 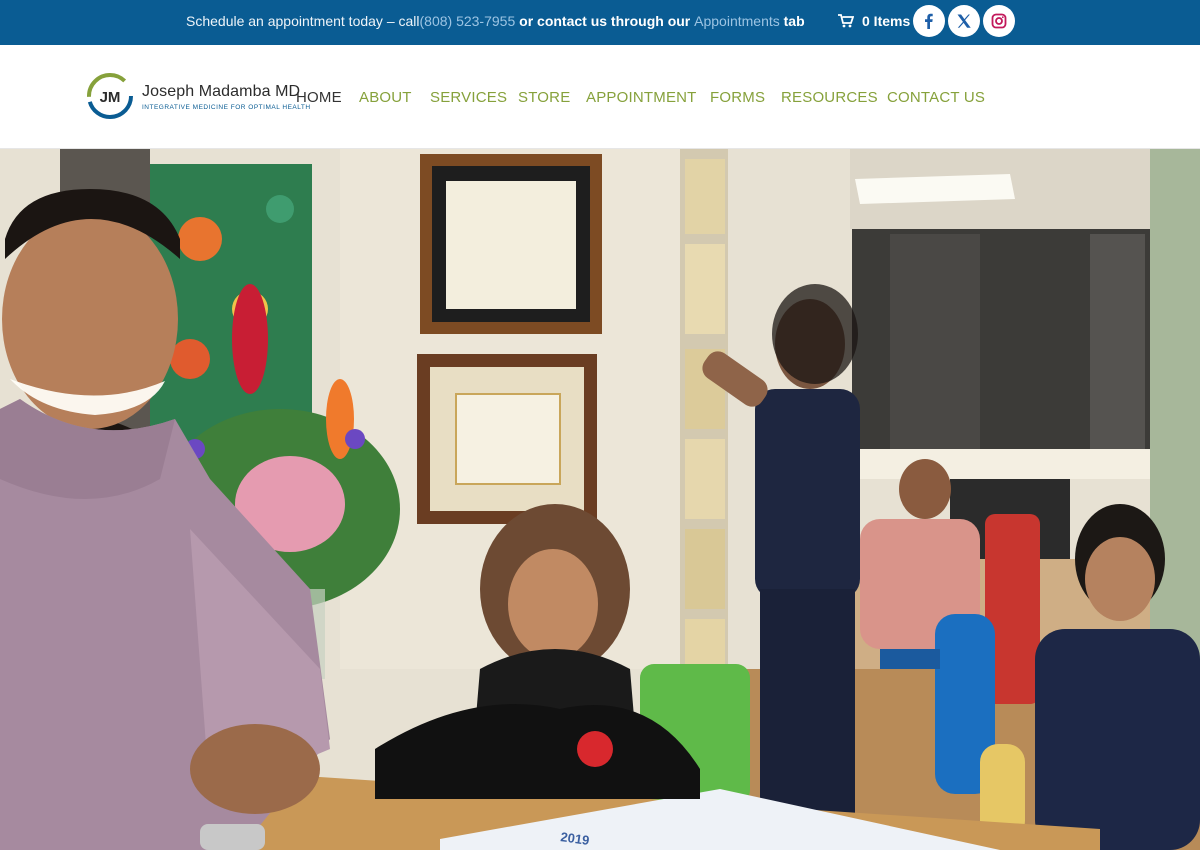 I want to click on cart-count: 0 Items, so click(x=886, y=21).